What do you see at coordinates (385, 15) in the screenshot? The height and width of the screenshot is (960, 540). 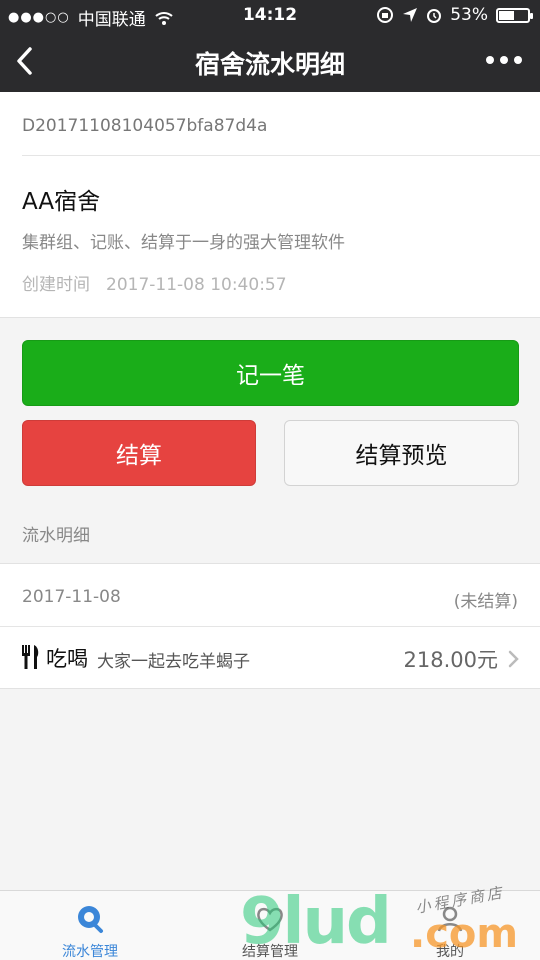 I see `orientation-lock-icon` at bounding box center [385, 15].